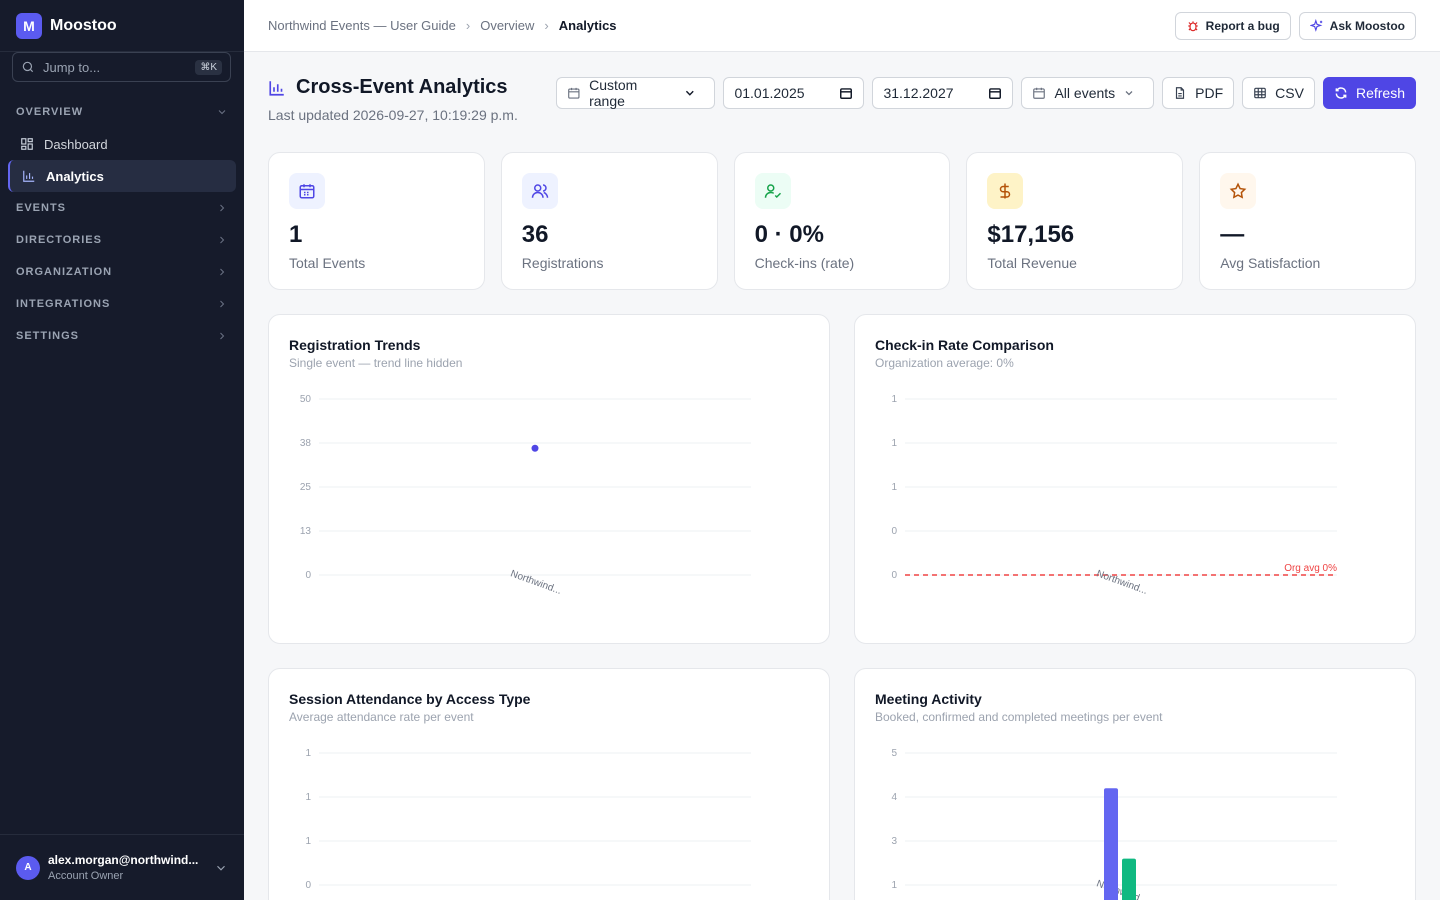 Image resolution: width=1440 pixels, height=900 pixels. What do you see at coordinates (539, 191) in the screenshot?
I see `users-icon` at bounding box center [539, 191].